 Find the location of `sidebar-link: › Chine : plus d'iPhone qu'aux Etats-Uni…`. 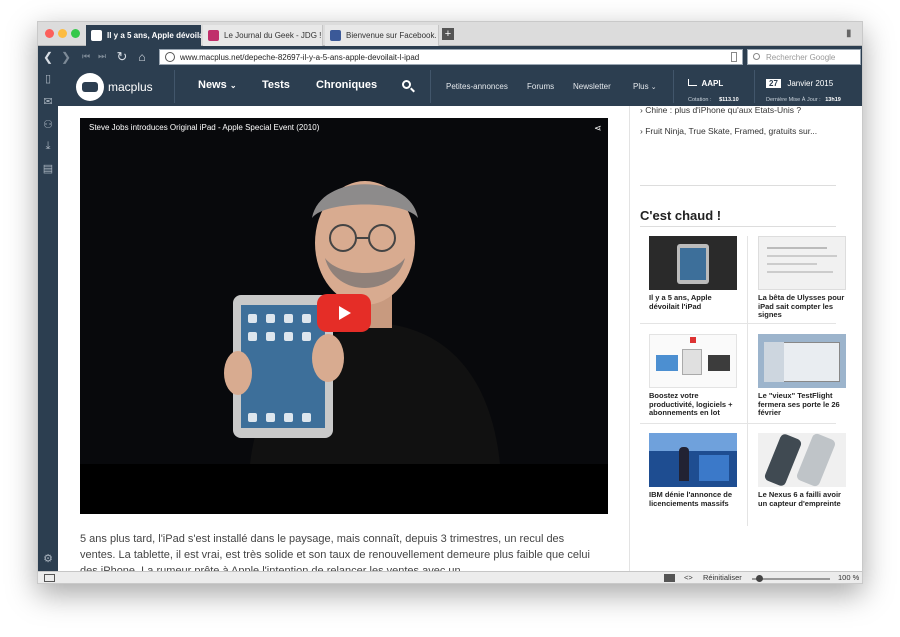

sidebar-link: › Chine : plus d'iPhone qu'aux Etats-Uni… is located at coordinates (720, 110).